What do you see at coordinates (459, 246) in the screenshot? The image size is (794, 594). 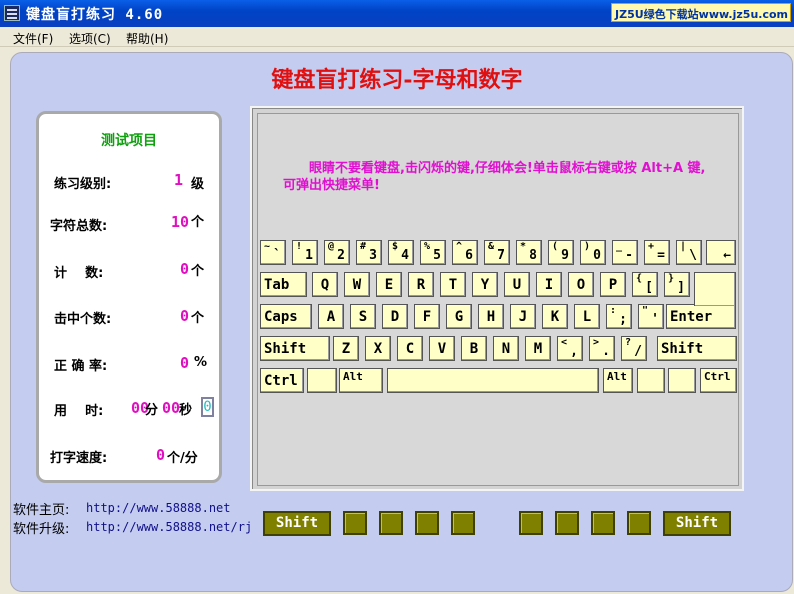 I see `key-upper-label: ^` at bounding box center [459, 246].